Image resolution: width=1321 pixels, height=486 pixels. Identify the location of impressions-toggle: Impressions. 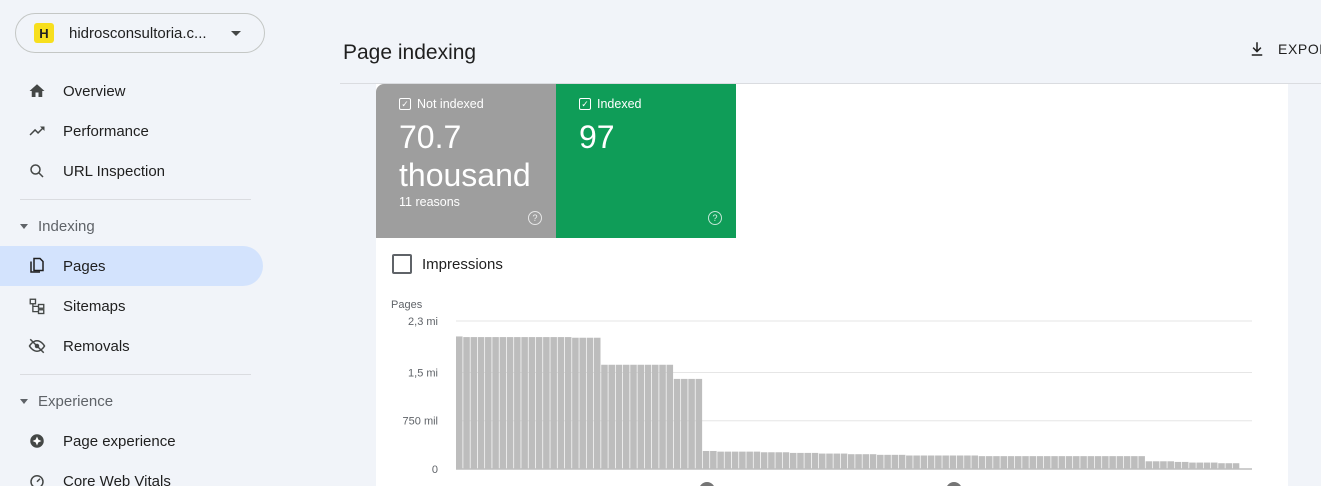
(447, 264).